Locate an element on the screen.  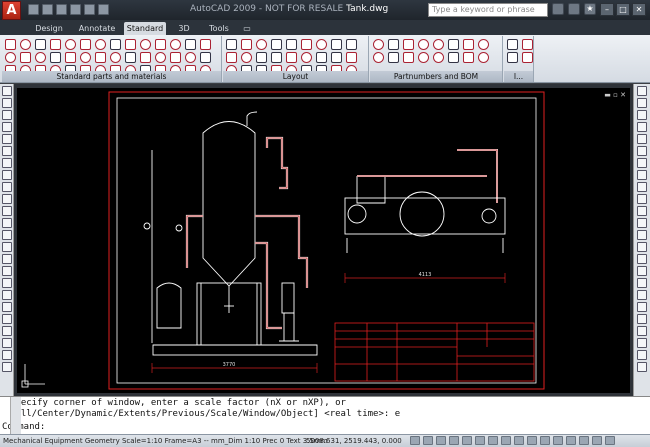
tab-standard: Standard is located at coordinates (145, 28).